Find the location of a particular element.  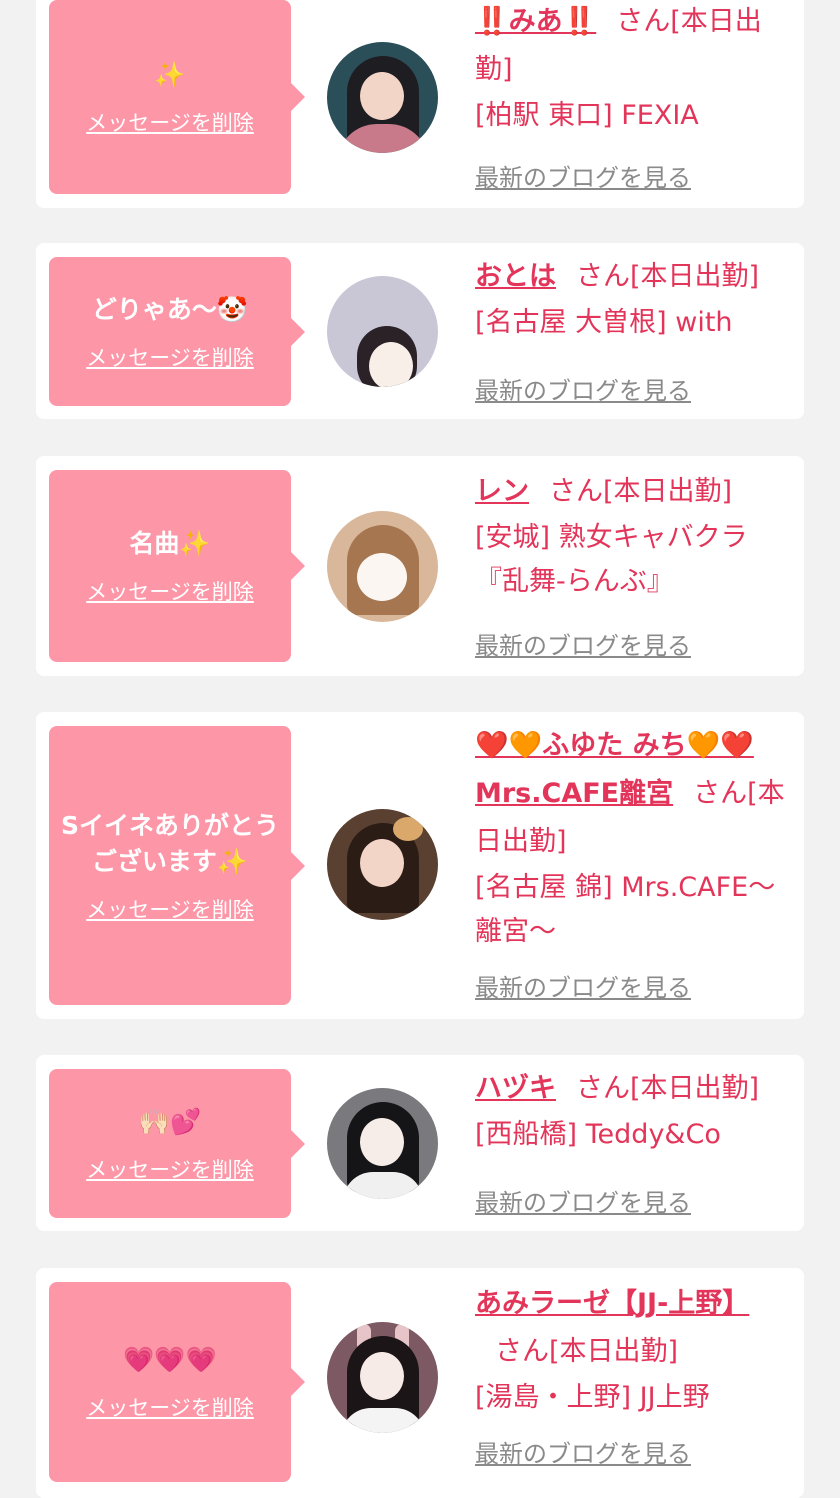

message-bubble: 💗💗💗 メッセージを削除 is located at coordinates (177, 1382).